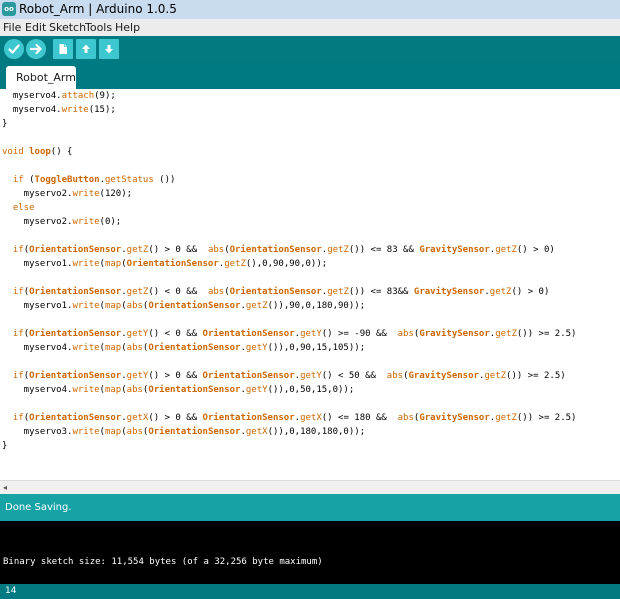 This screenshot has width=620, height=599. Describe the element at coordinates (310, 28) in the screenshot. I see `menu-bar: File Edit Sketch Tools Help` at that location.